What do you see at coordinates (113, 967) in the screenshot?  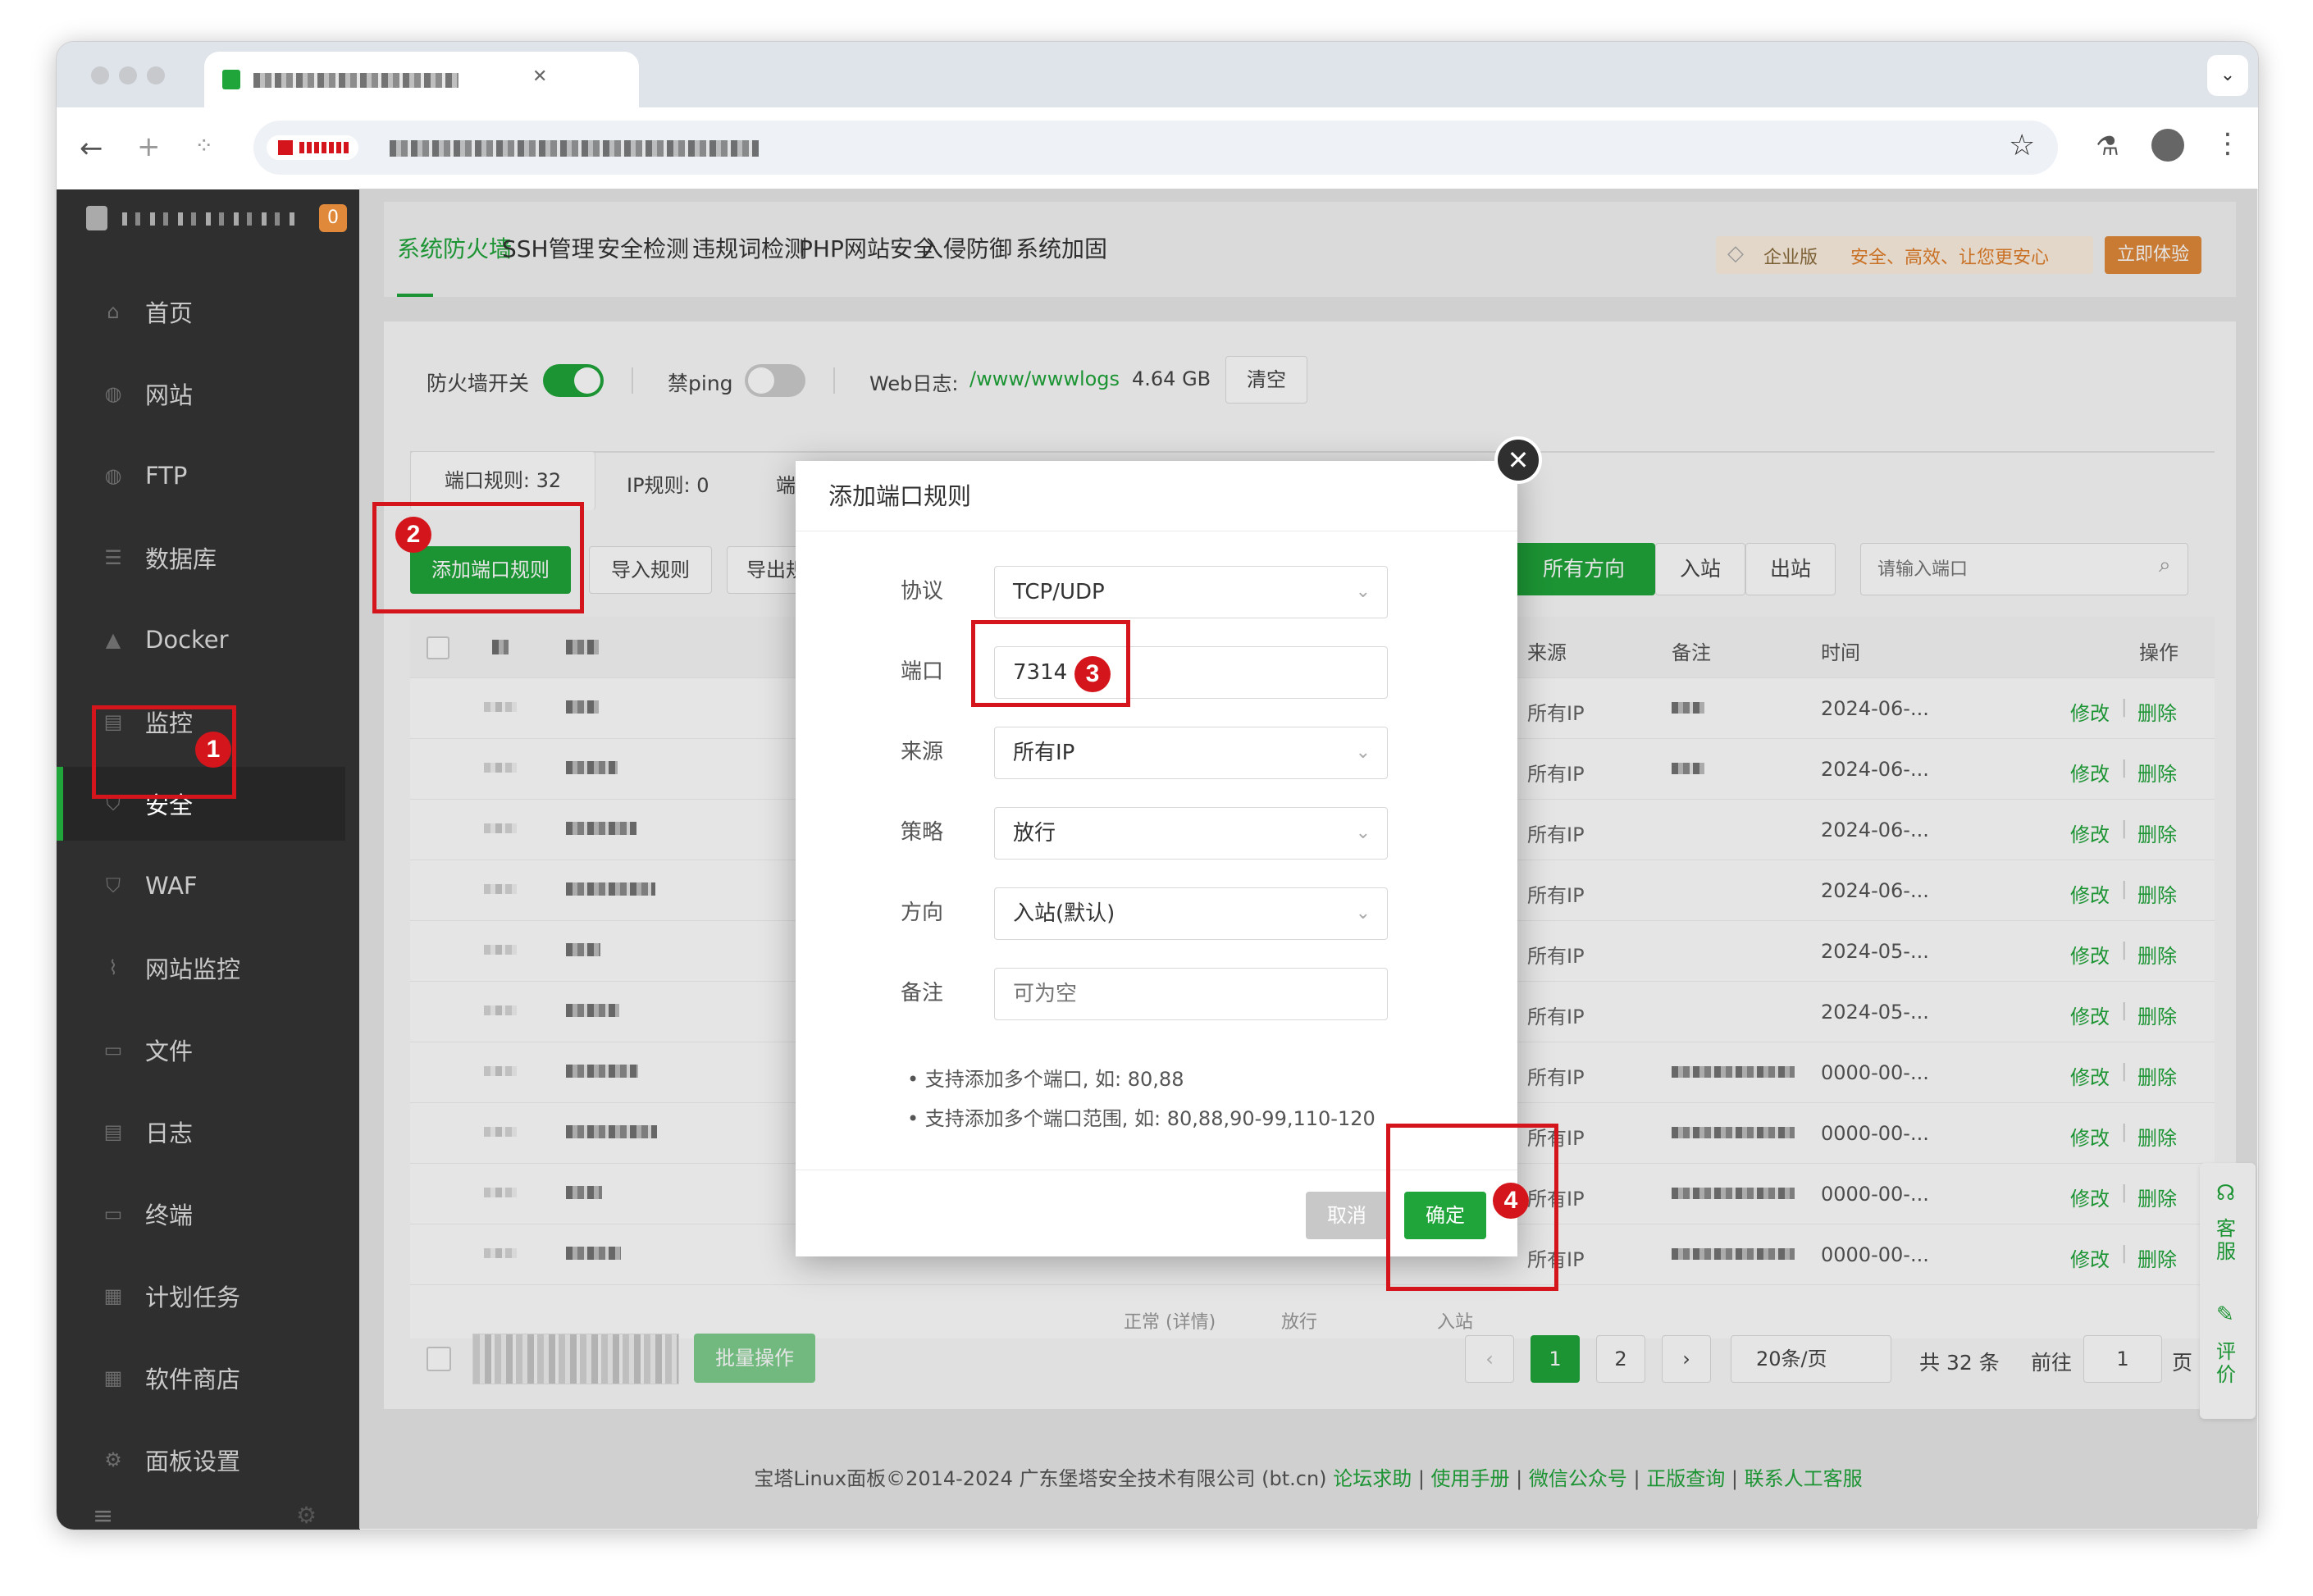 I see `chart-icon: ⌇` at bounding box center [113, 967].